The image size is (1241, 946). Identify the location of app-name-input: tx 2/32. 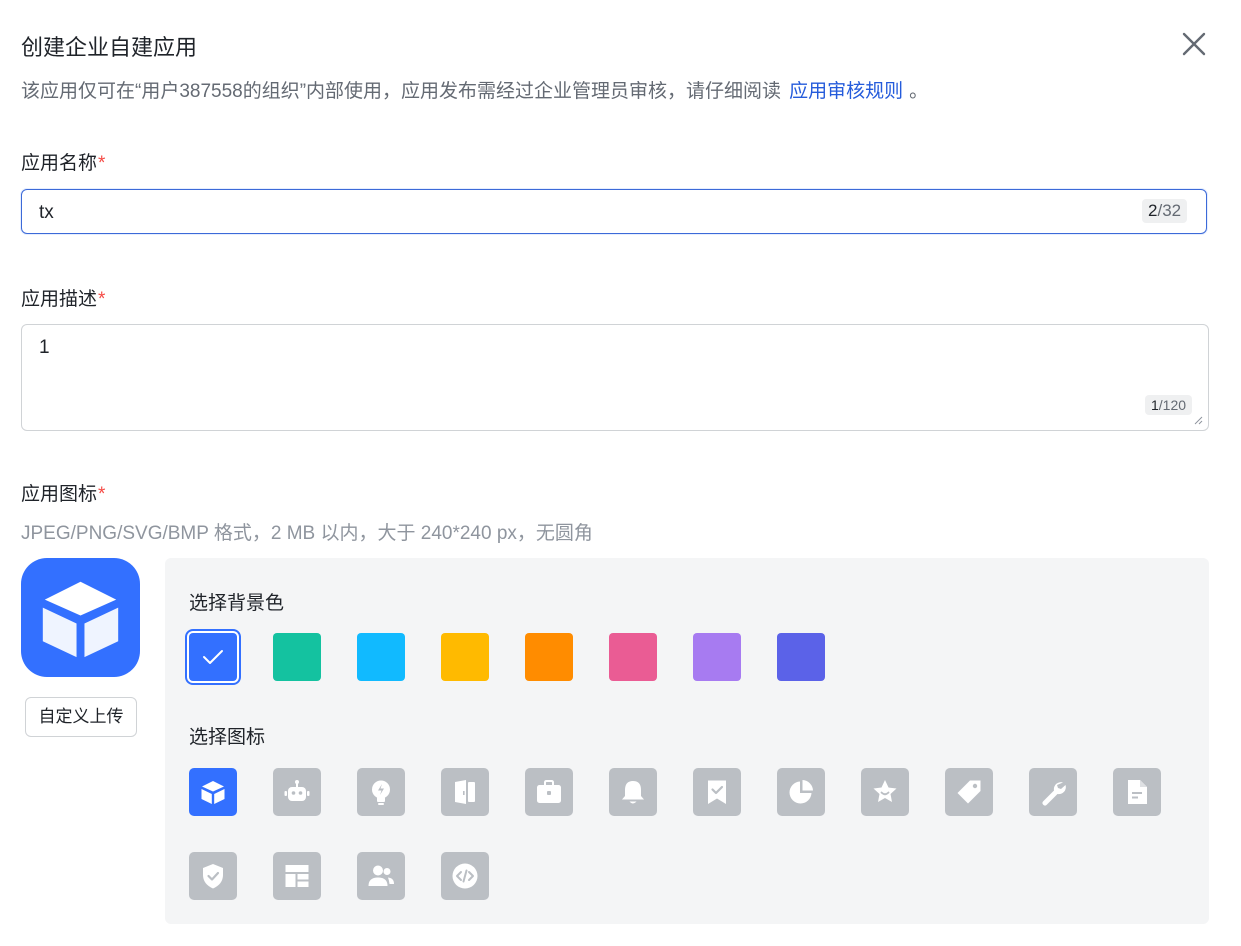
(614, 211).